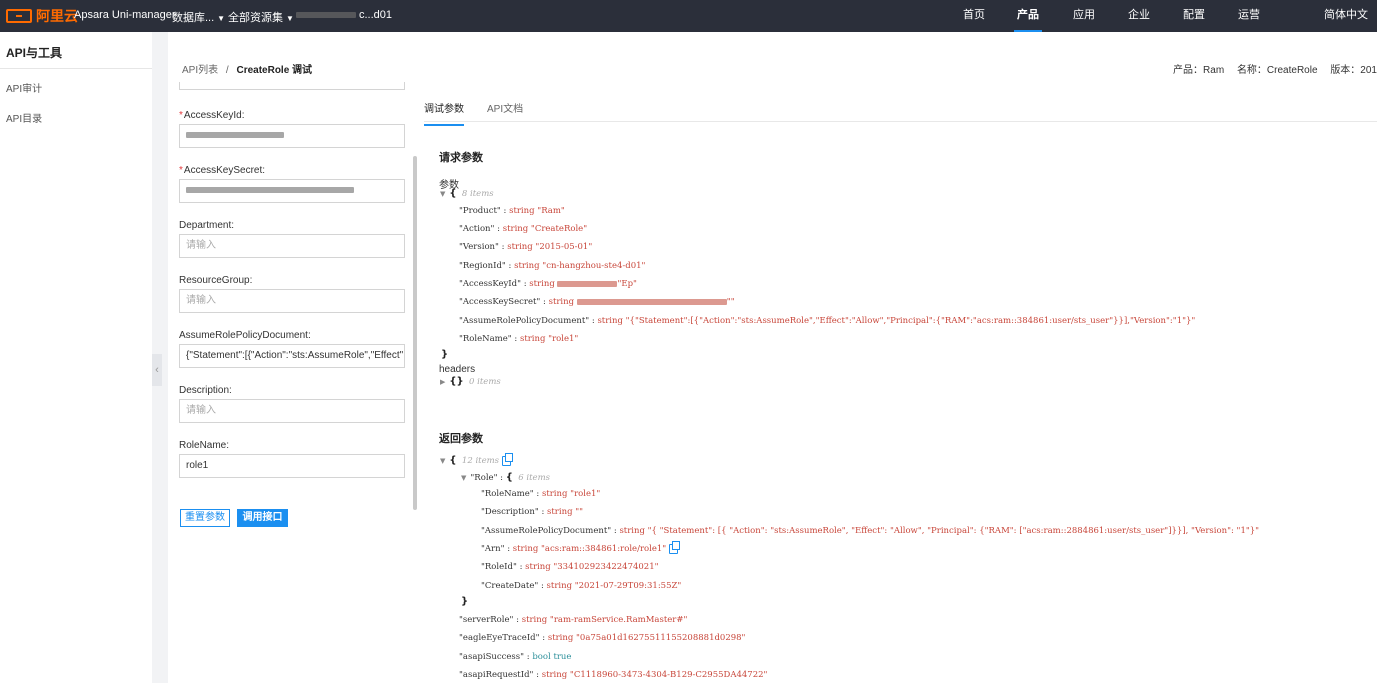 This screenshot has width=1377, height=683. I want to click on json-type: bool, so click(541, 657).